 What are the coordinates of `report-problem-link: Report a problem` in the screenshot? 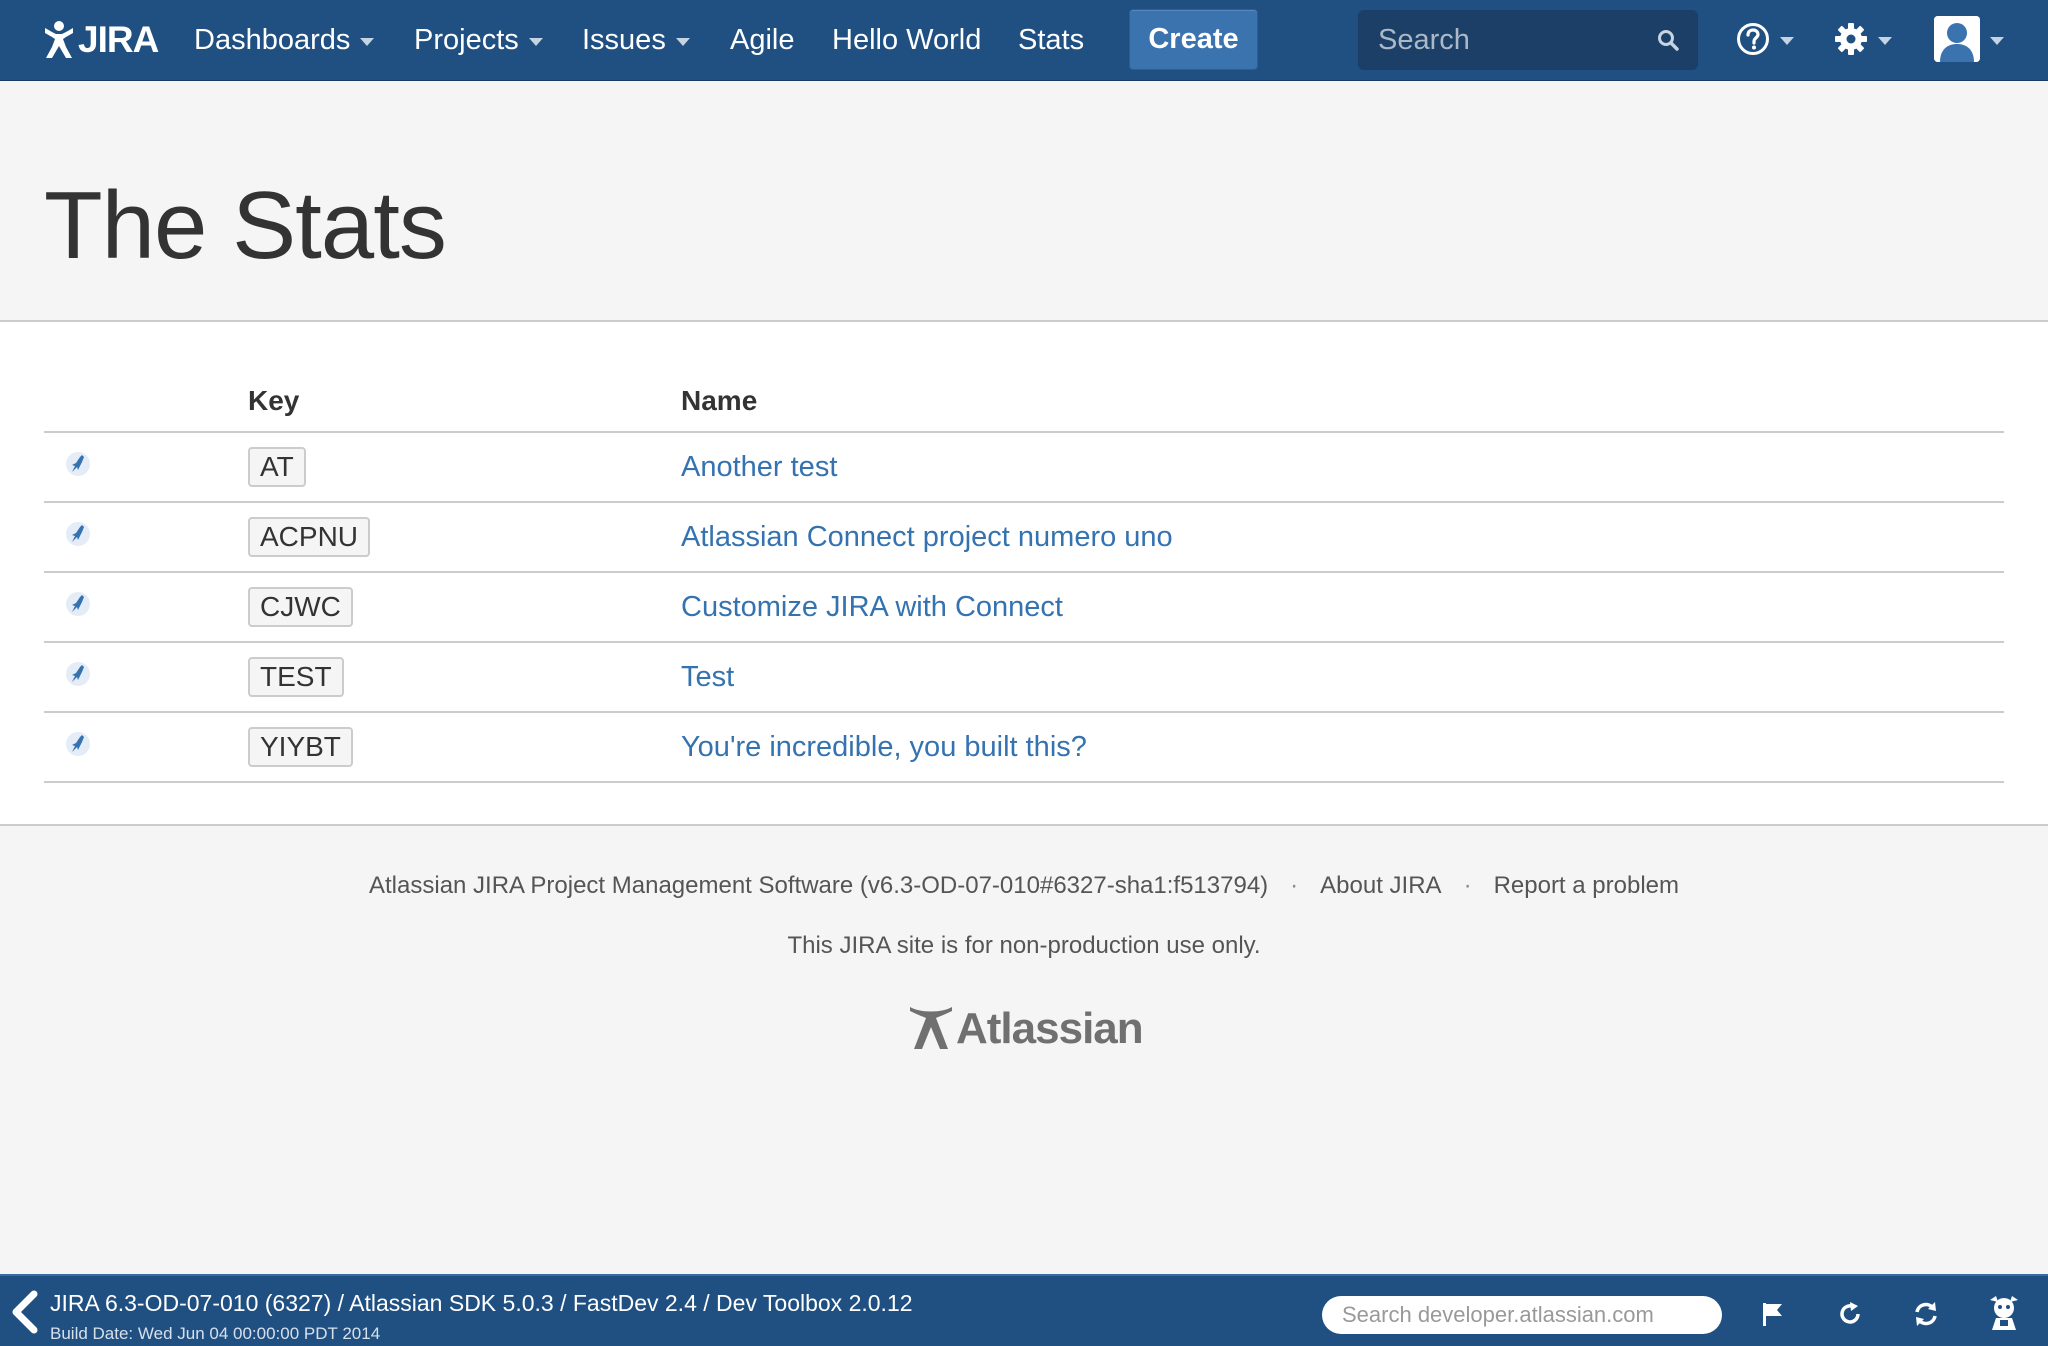 It's located at (1586, 885).